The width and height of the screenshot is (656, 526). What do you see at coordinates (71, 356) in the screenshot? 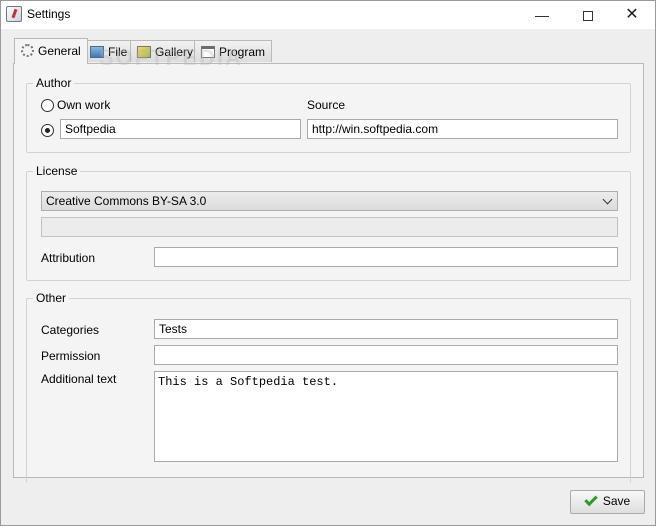
I see `permission-label: Permission` at bounding box center [71, 356].